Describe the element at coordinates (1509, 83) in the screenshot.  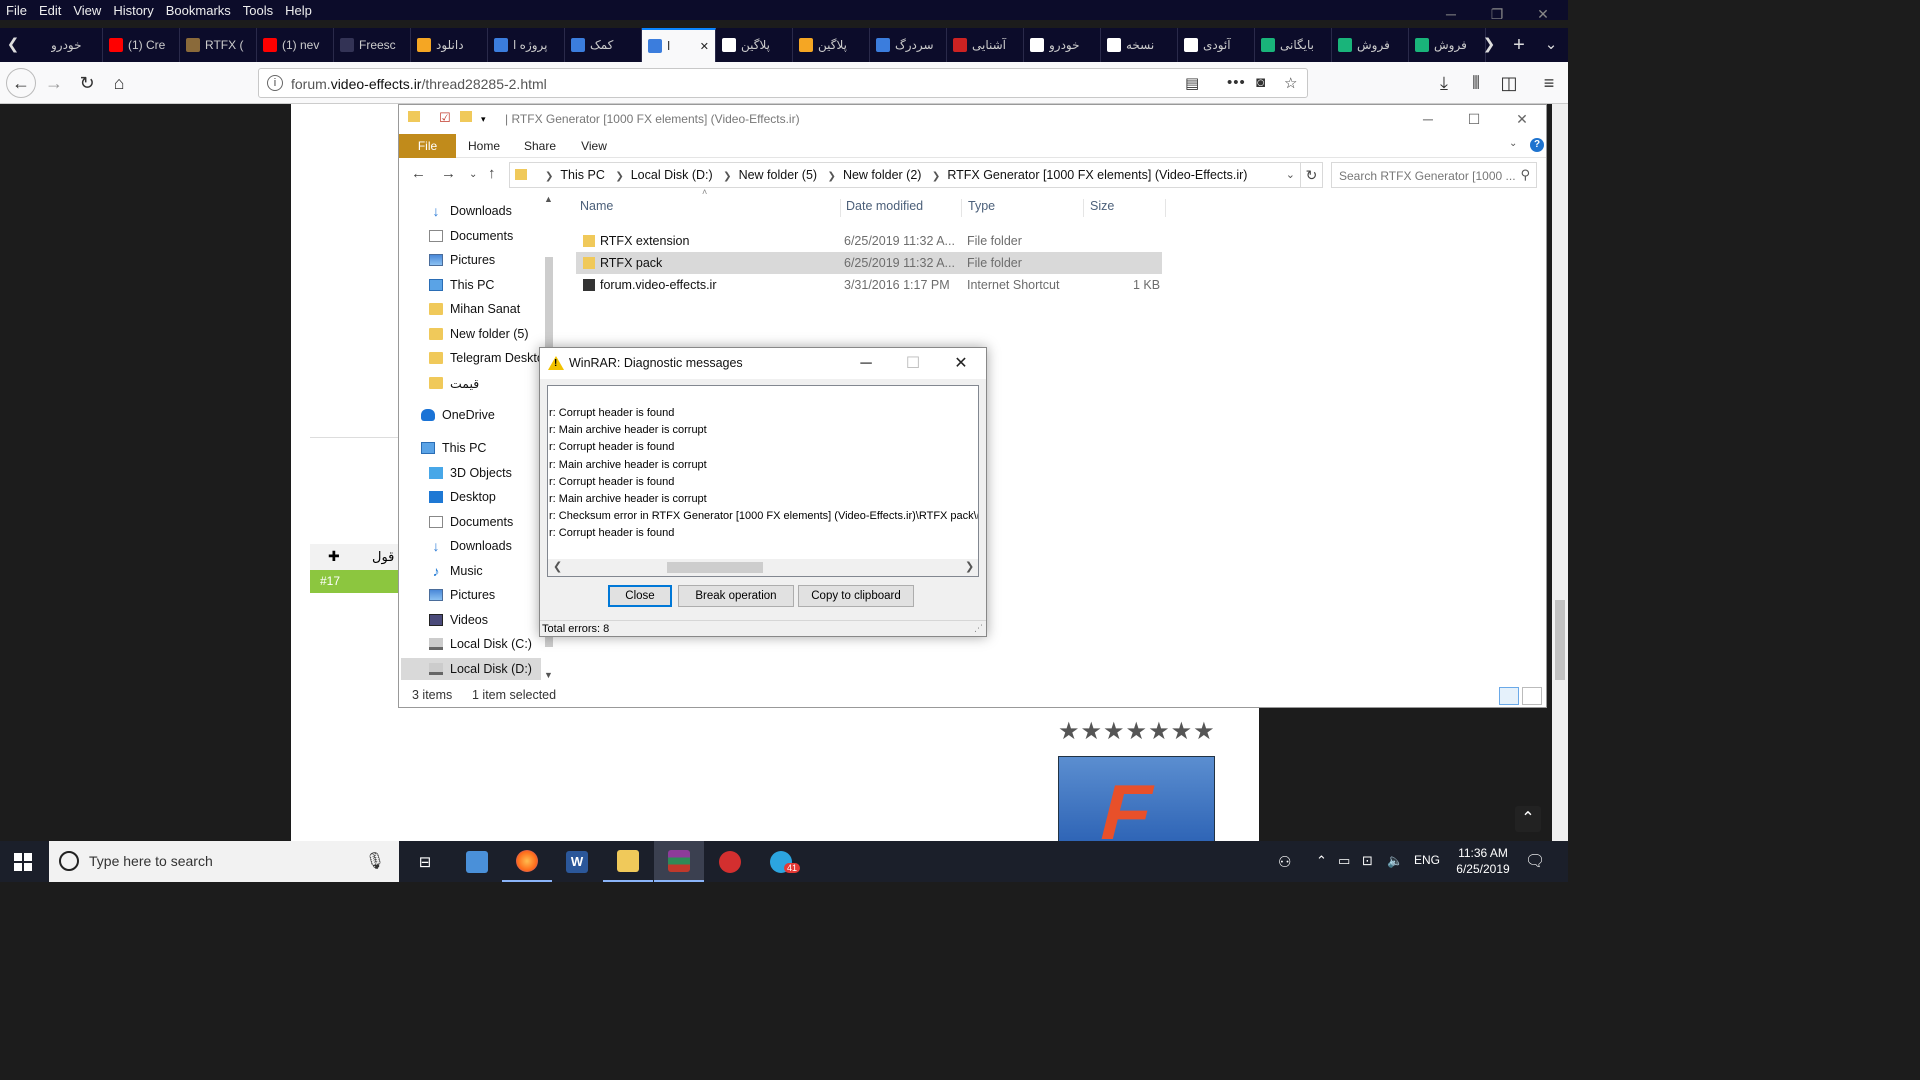
I see `sidebar-icon: ◫` at that location.